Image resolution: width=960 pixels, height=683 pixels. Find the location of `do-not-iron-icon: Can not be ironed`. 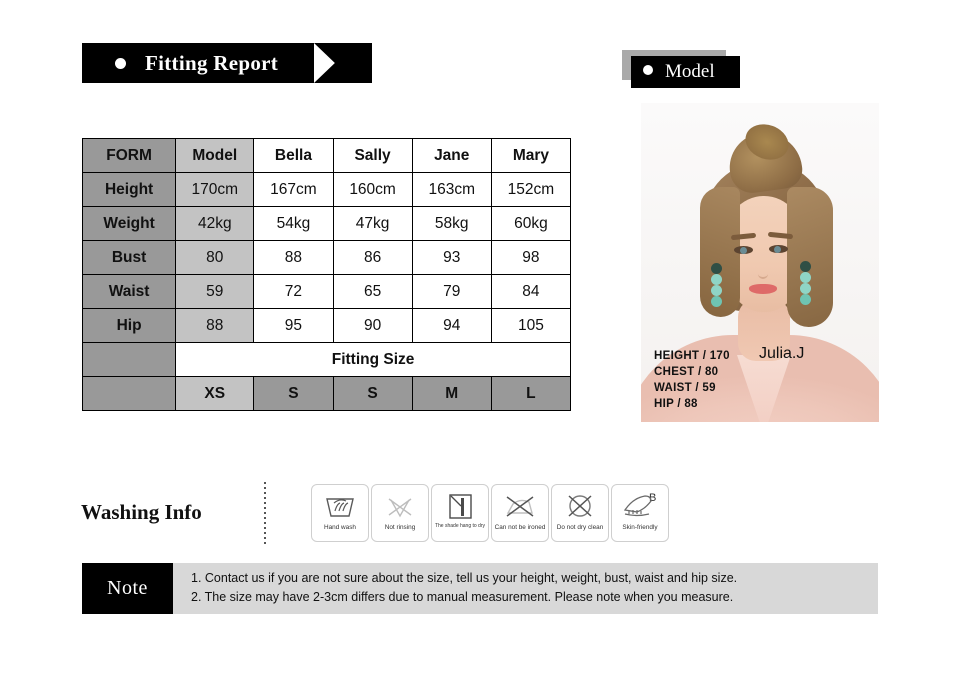

do-not-iron-icon: Can not be ironed is located at coordinates (520, 513).